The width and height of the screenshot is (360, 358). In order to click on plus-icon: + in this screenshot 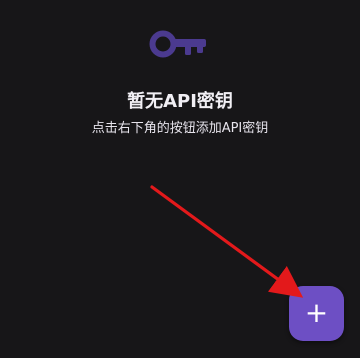, I will do `click(316, 312)`.